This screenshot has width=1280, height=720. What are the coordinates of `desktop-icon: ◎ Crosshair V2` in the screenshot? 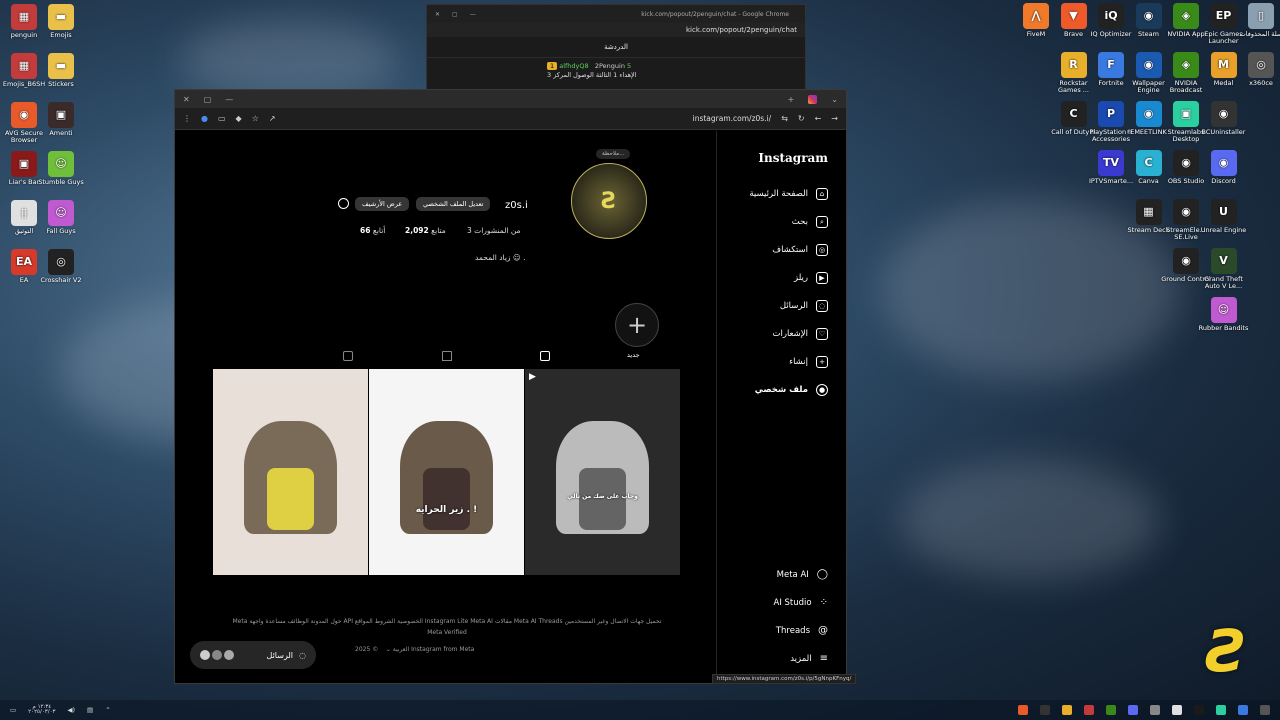 It's located at (61, 266).